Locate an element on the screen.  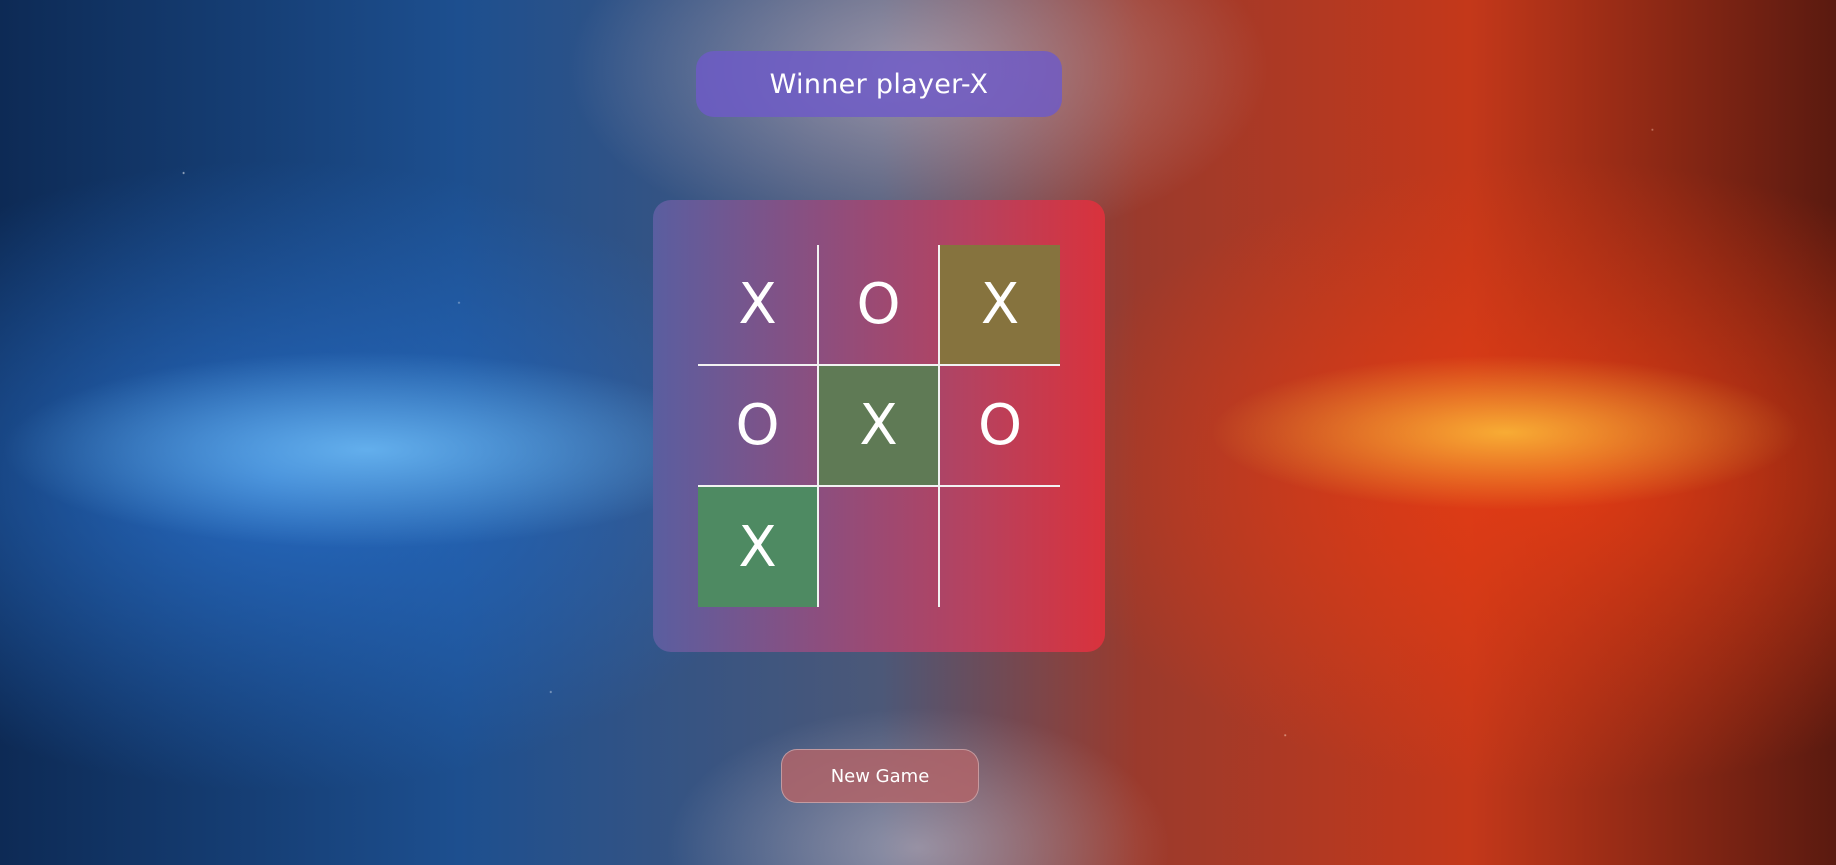
game-status-banner: Winner player-X is located at coordinates (879, 84).